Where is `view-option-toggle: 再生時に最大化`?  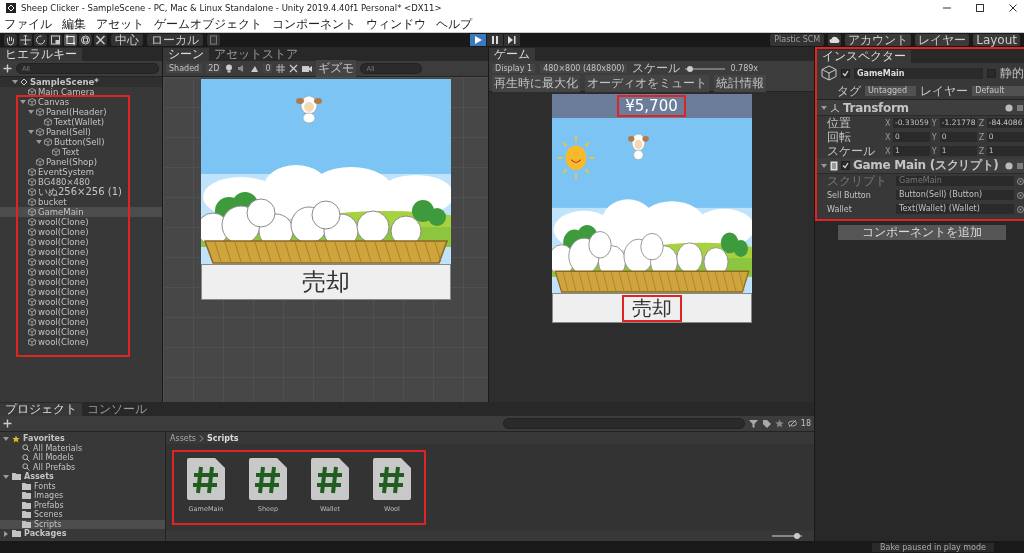 view-option-toggle: 再生時に最大化 is located at coordinates (536, 83).